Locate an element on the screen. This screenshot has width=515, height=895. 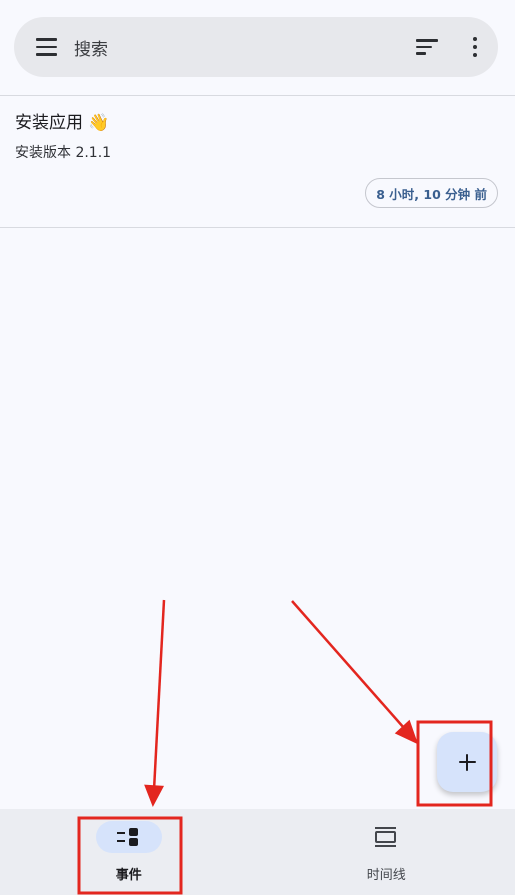
nav-label-timeline: 时间线 is located at coordinates (386, 875).